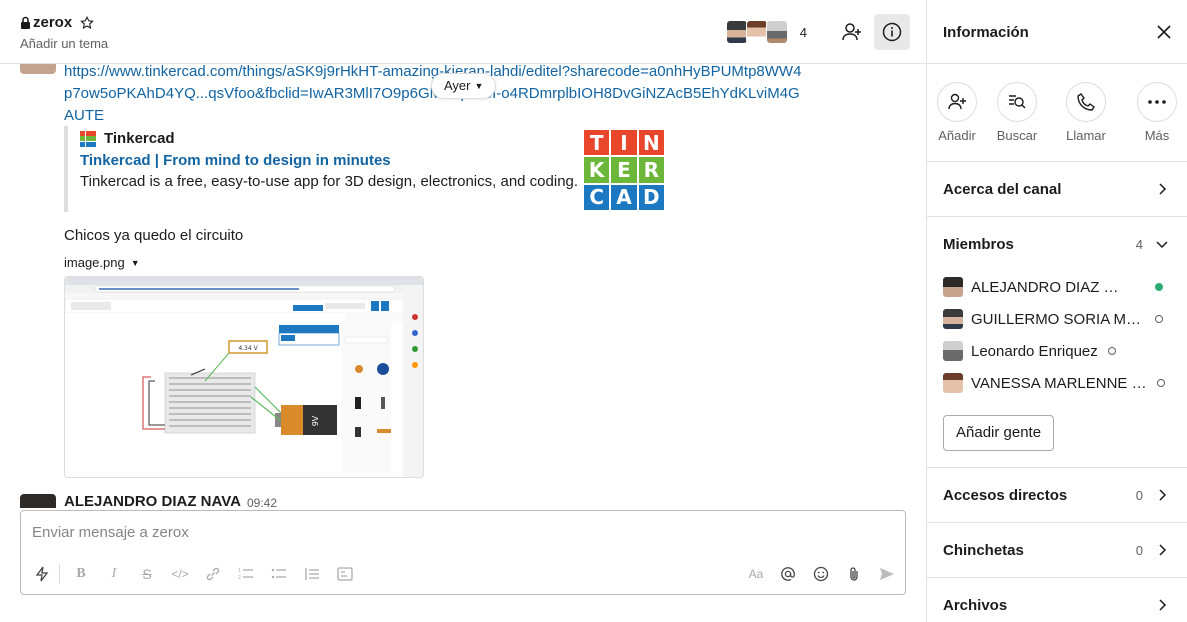 This screenshot has width=1187, height=622. I want to click on file-name: image.png, so click(94, 262).